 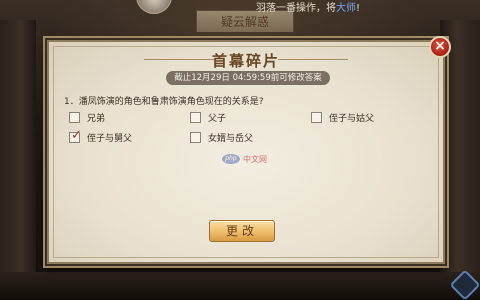 I want to click on checkbox-checked: ✓, so click(x=75, y=135).